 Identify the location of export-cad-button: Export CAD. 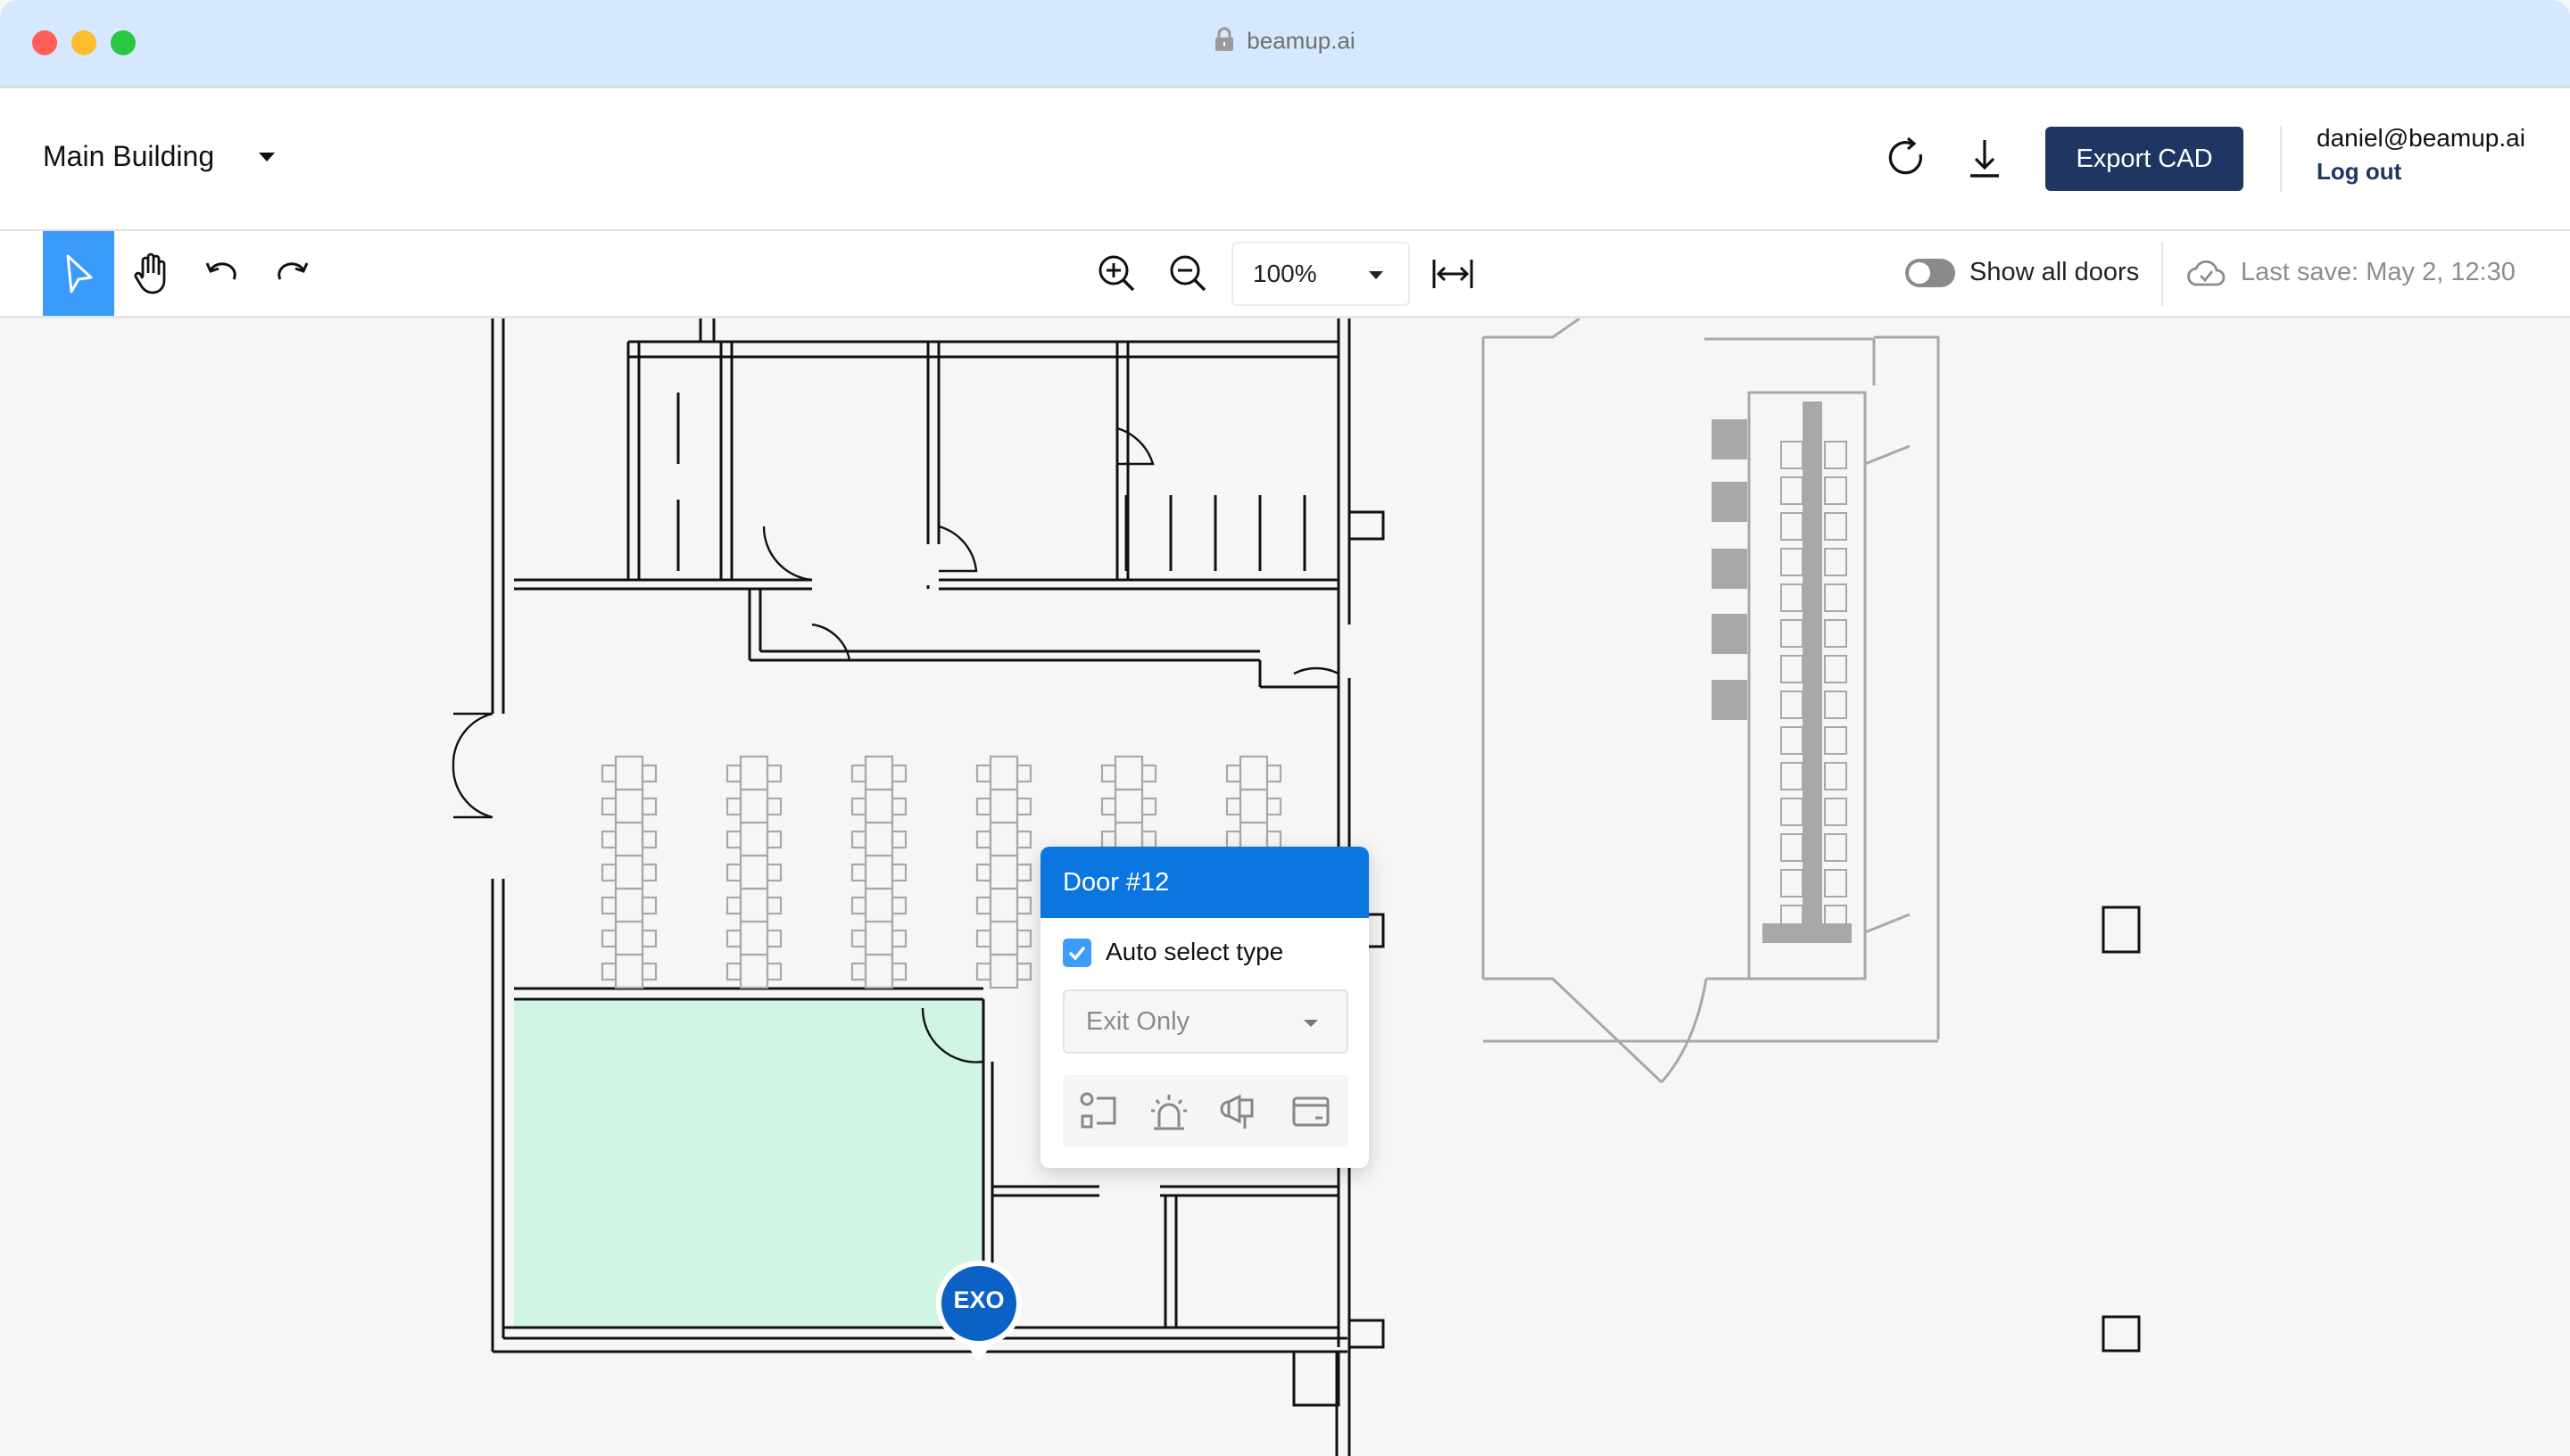
(2144, 159).